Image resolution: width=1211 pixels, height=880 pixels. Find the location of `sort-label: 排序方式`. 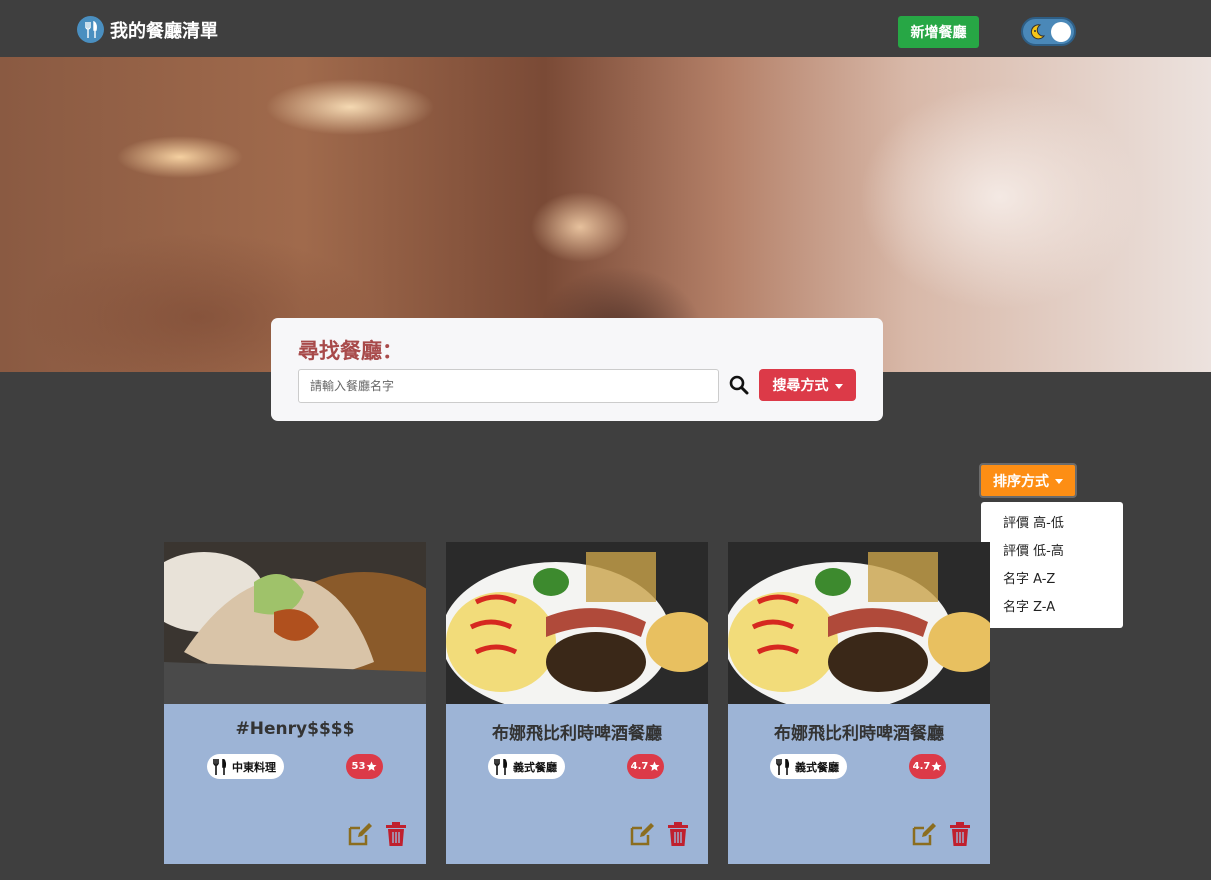

sort-label: 排序方式 is located at coordinates (1021, 481).